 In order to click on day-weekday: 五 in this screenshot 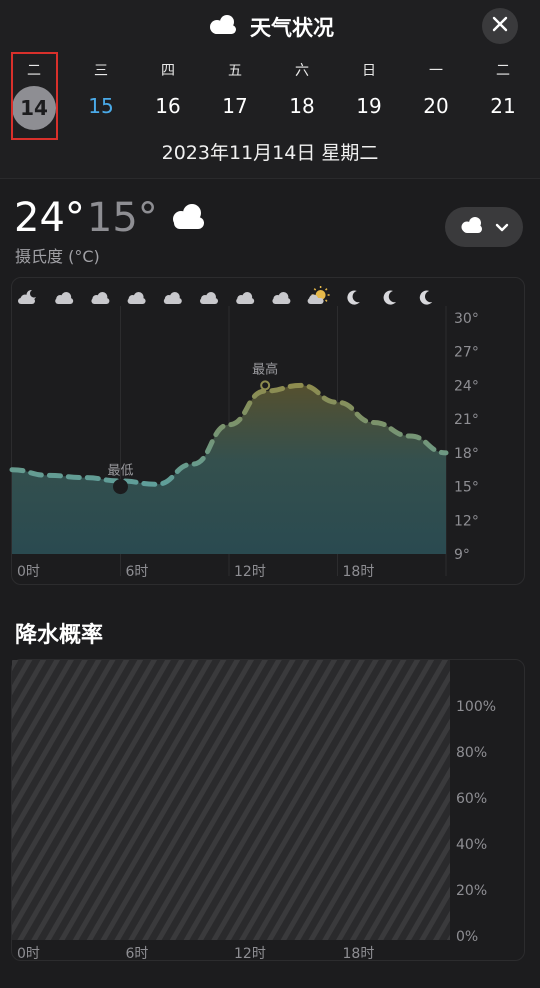, I will do `click(235, 71)`.